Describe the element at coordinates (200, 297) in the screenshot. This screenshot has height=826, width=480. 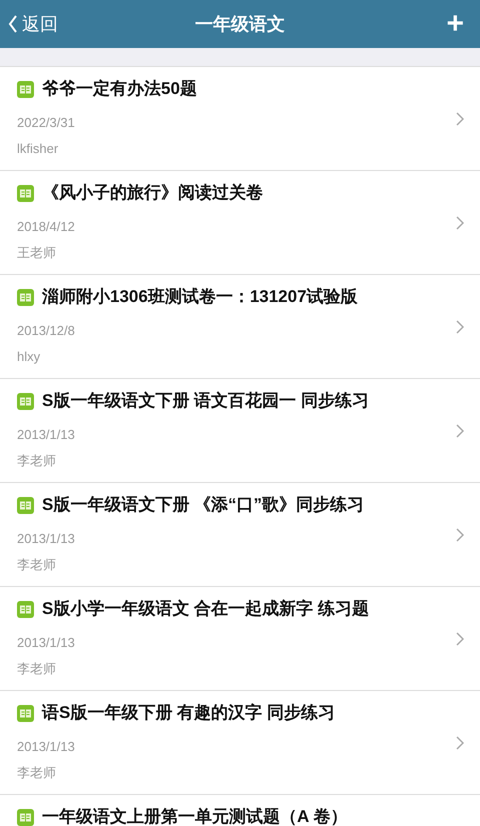
I see `item-title: 淄师附小1306班测试卷一：131207试验版` at that location.